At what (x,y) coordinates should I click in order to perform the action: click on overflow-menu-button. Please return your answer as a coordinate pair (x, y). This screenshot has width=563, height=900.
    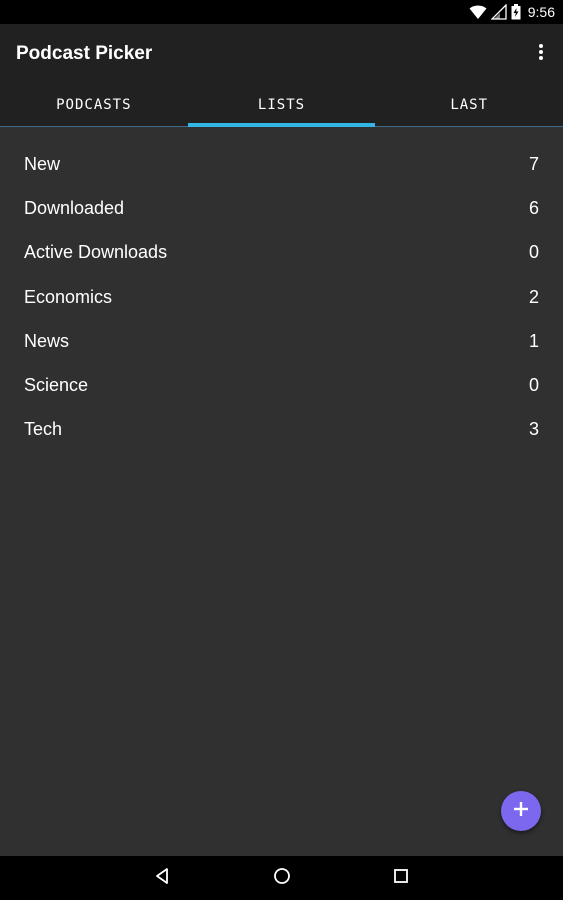
    Looking at the image, I should click on (541, 54).